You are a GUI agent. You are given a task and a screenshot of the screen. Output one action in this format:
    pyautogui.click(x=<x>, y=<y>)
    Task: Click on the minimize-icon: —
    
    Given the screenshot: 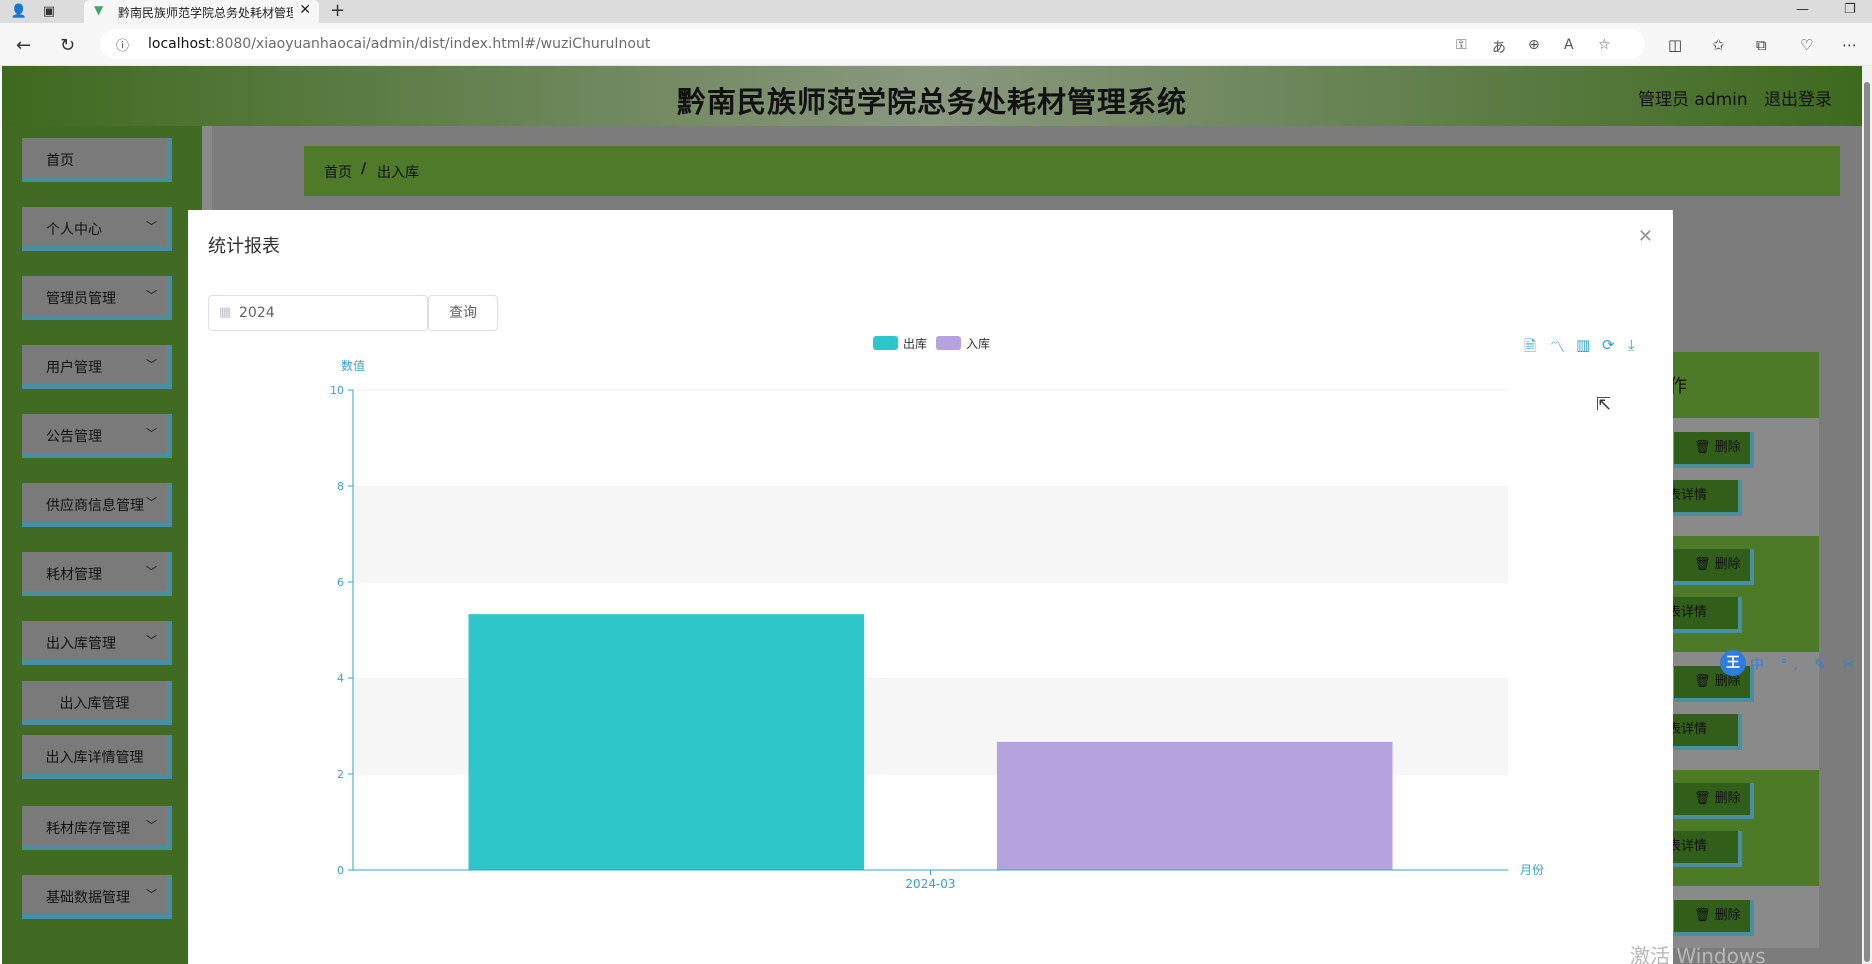 What is the action you would take?
    pyautogui.click(x=1802, y=9)
    